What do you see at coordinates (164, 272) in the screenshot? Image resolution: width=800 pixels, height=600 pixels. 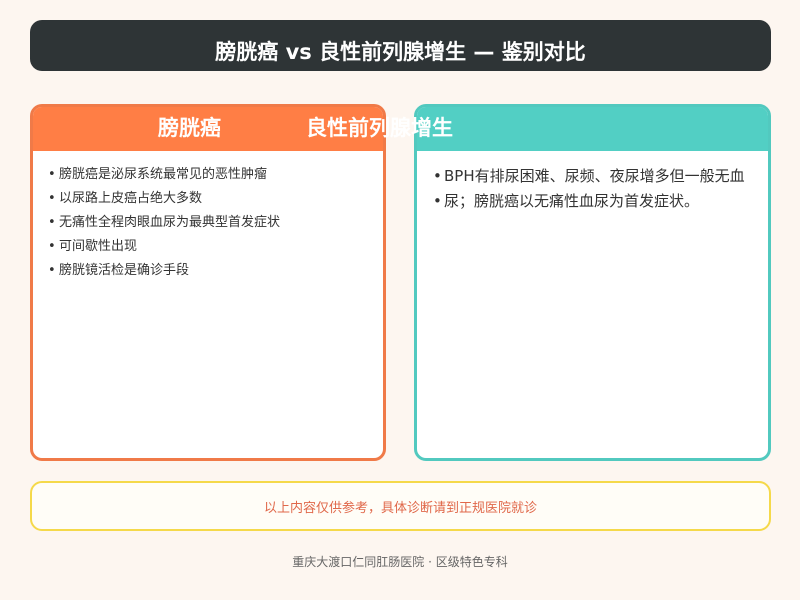 I see `list-item: • 膀胱镜活检是确诊手段` at bounding box center [164, 272].